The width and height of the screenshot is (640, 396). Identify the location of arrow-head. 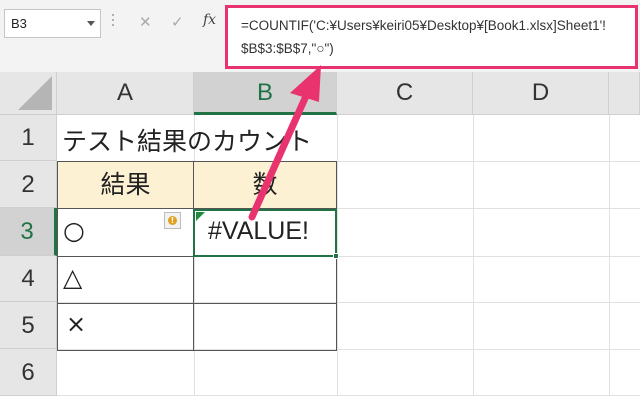
(305, 83).